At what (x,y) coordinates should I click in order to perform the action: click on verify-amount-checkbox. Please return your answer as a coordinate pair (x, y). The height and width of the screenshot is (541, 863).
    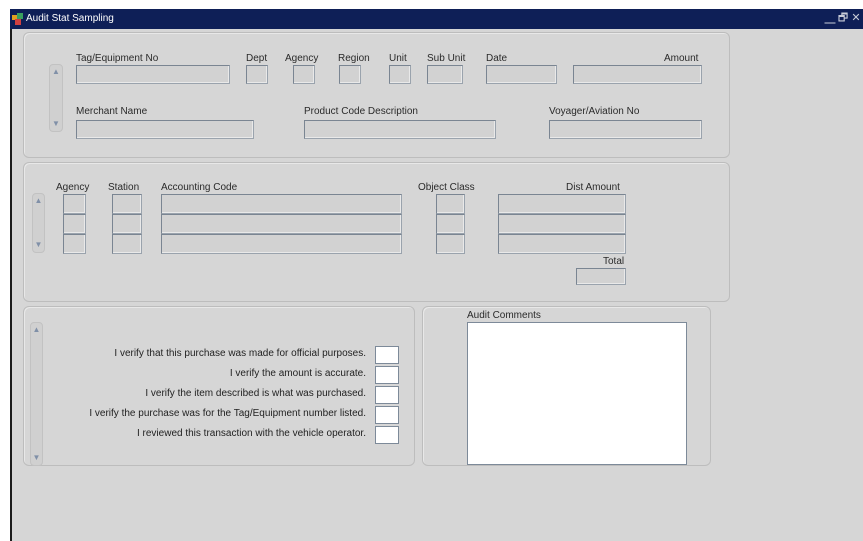
    Looking at the image, I should click on (387, 375).